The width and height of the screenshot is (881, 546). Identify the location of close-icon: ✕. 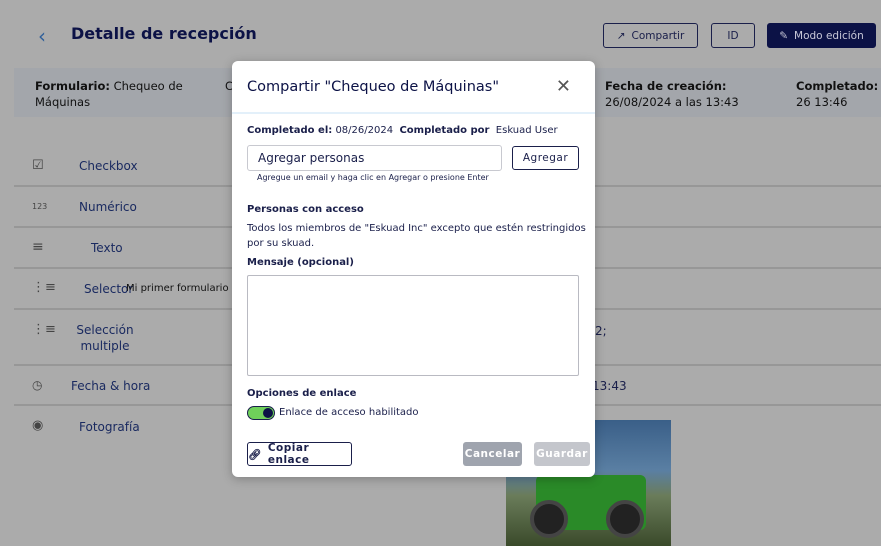
(563, 86).